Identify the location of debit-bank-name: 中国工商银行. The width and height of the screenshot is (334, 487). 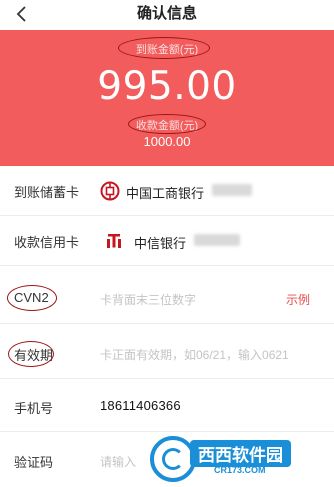
(165, 193).